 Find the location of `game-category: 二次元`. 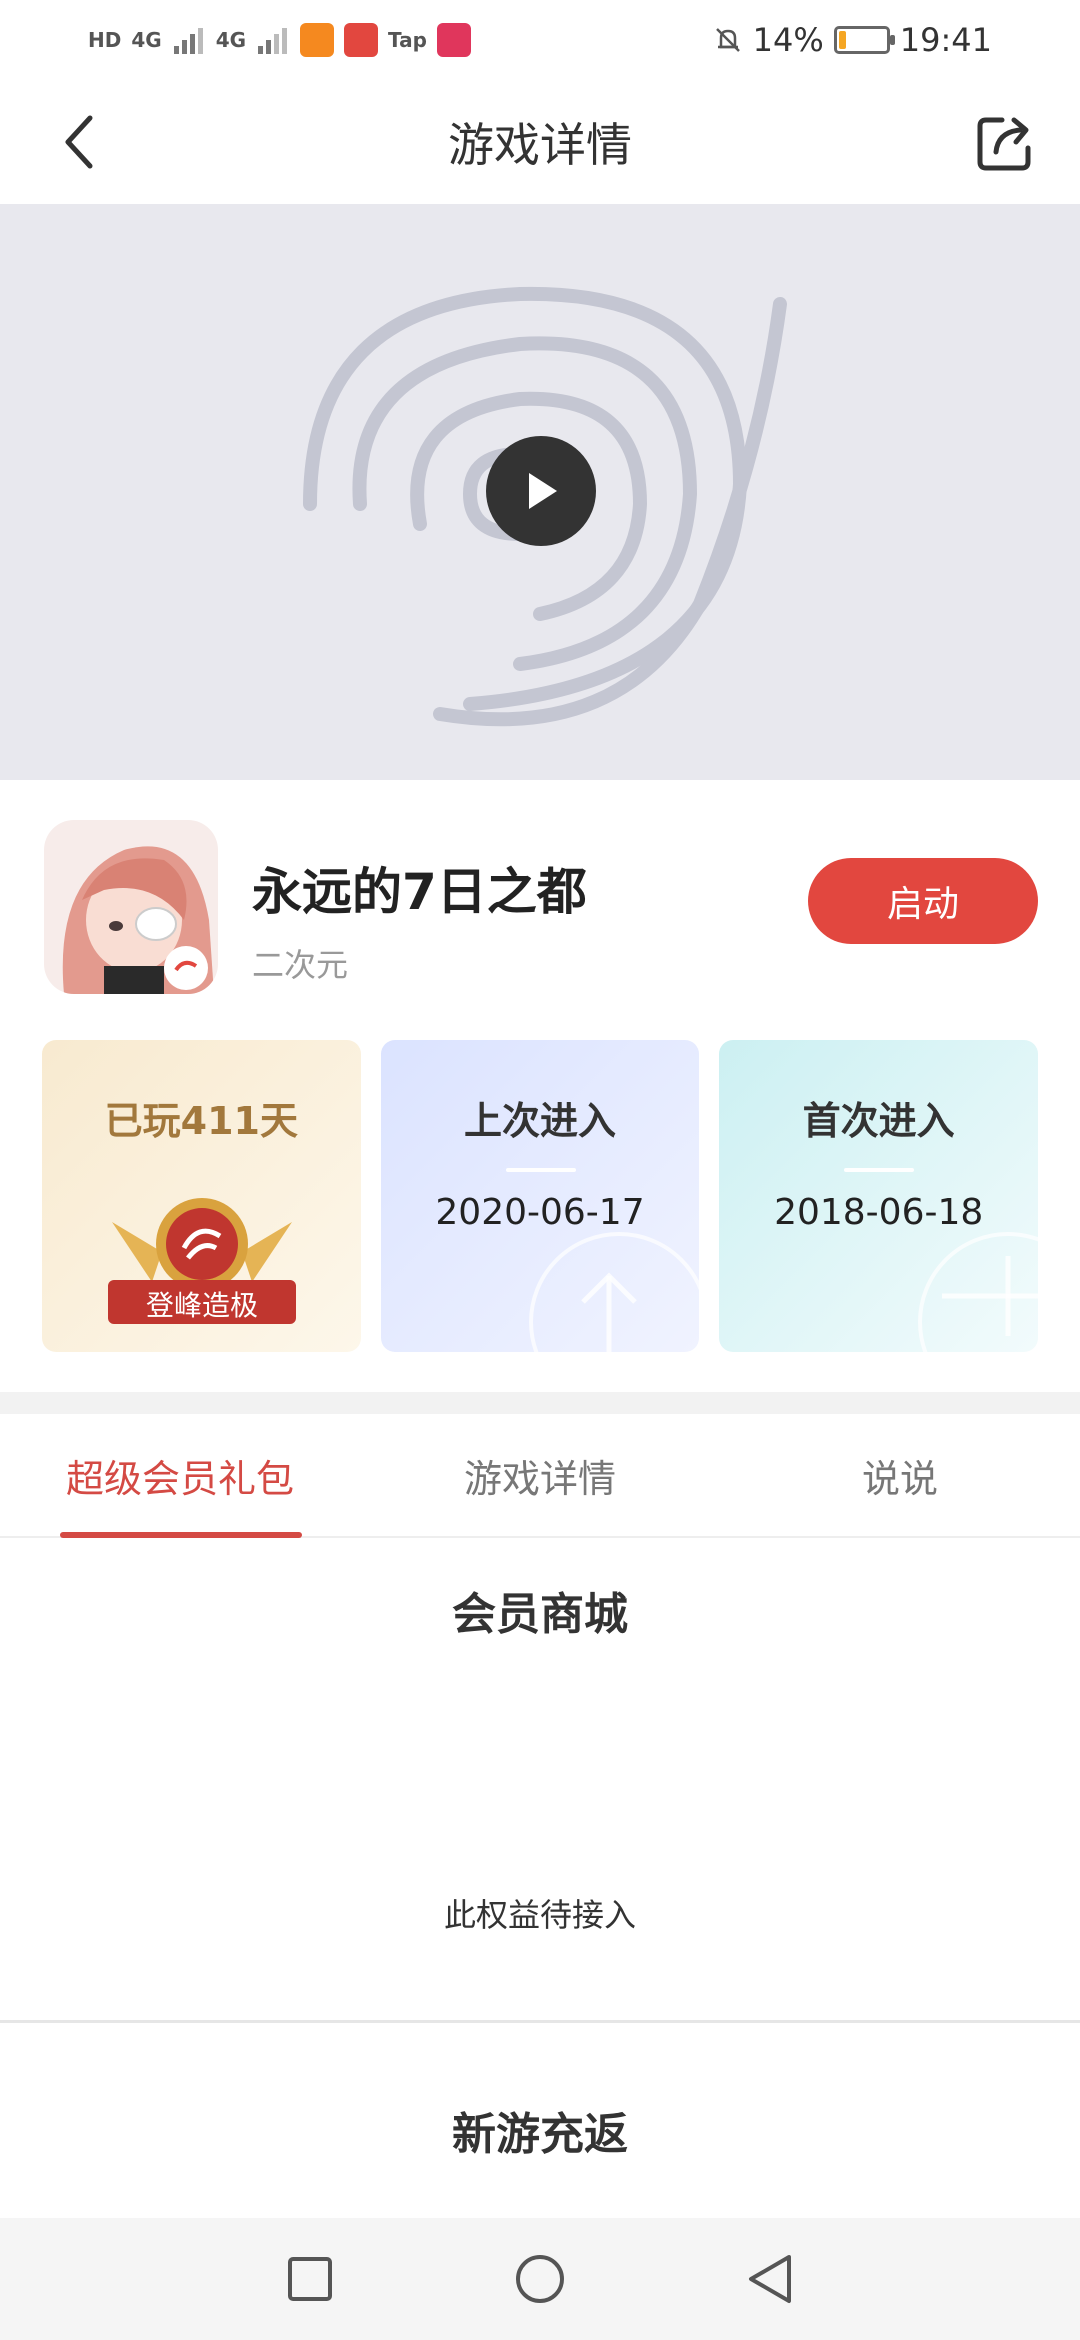

game-category: 二次元 is located at coordinates (300, 965).